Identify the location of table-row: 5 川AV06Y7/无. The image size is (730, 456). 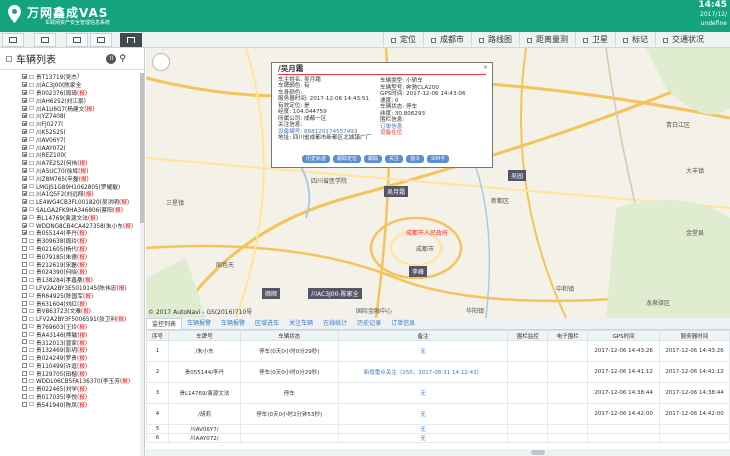
(438, 429).